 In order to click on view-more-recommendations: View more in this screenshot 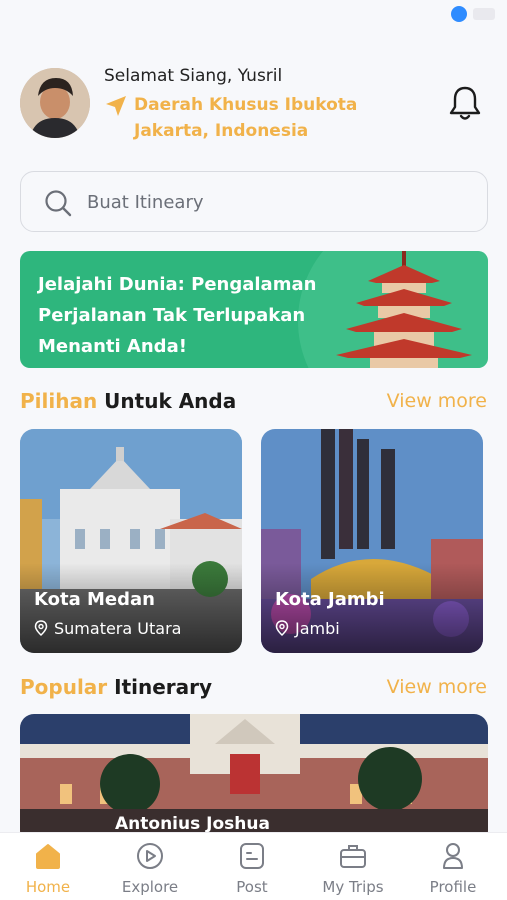, I will do `click(437, 401)`.